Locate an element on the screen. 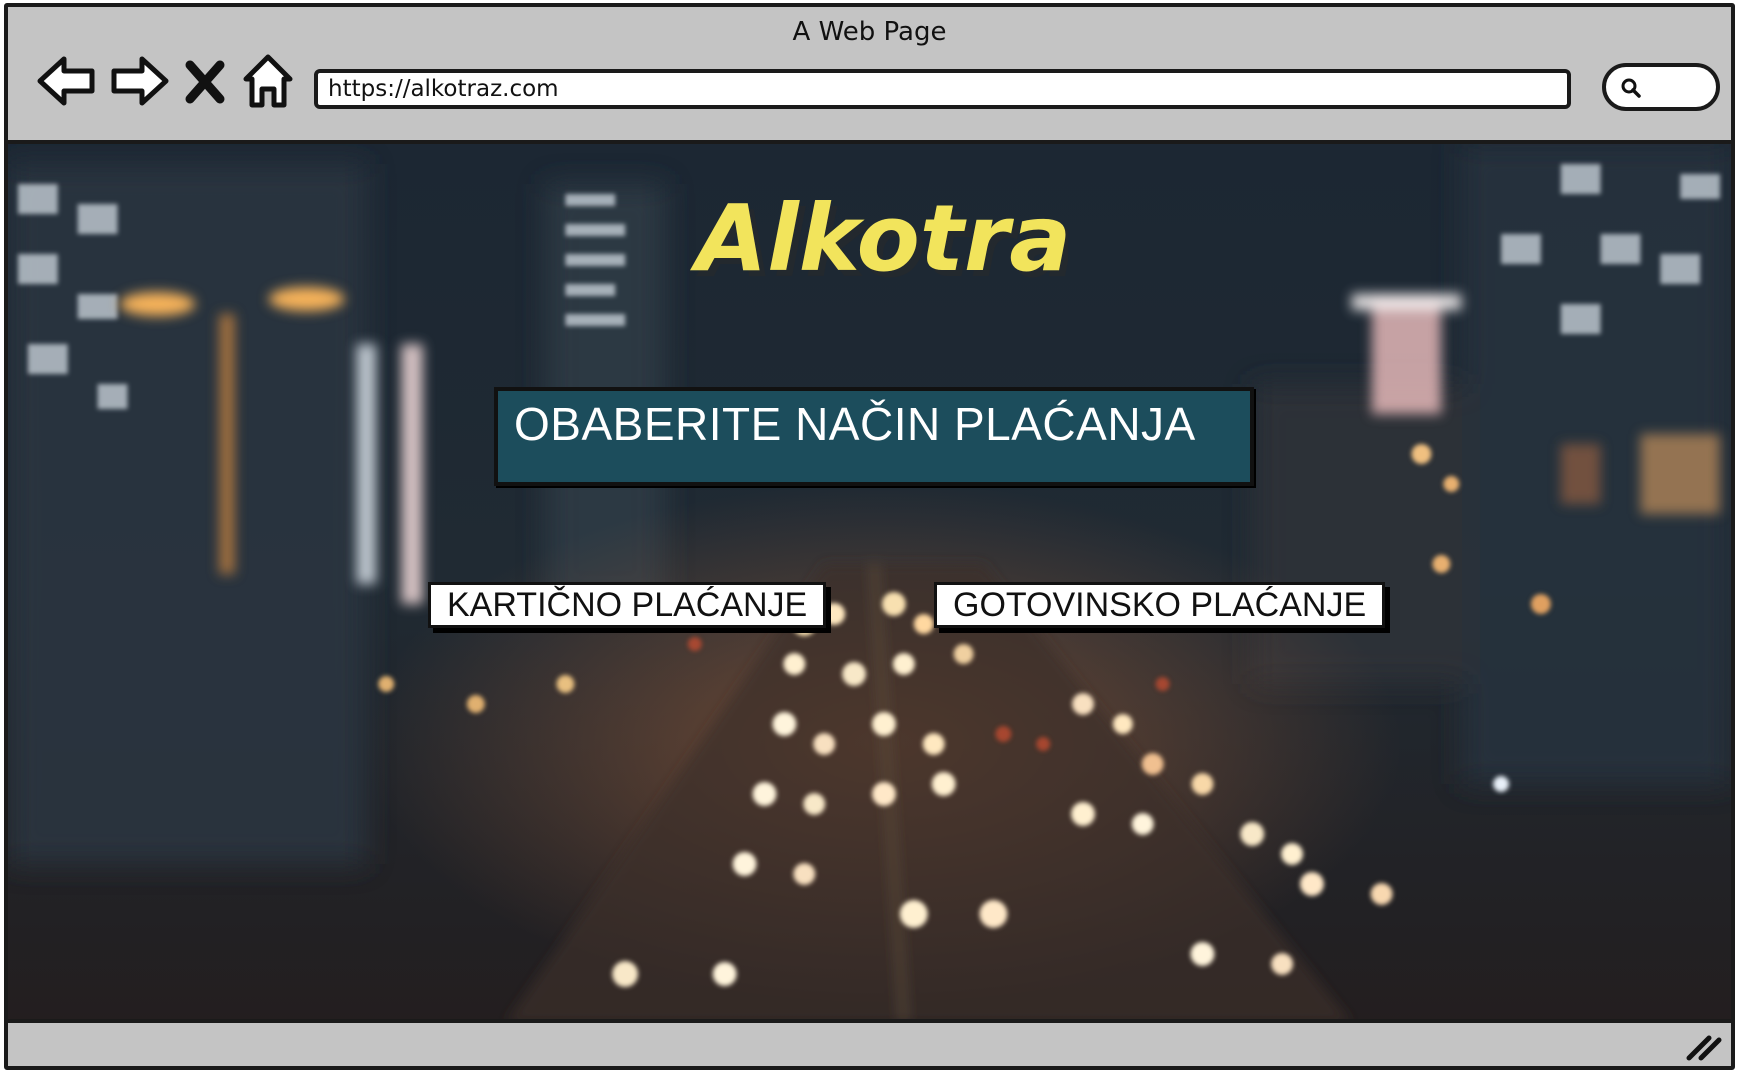  alkotraz-logo: Alkotraz Alkotraz is located at coordinates (879, 239).